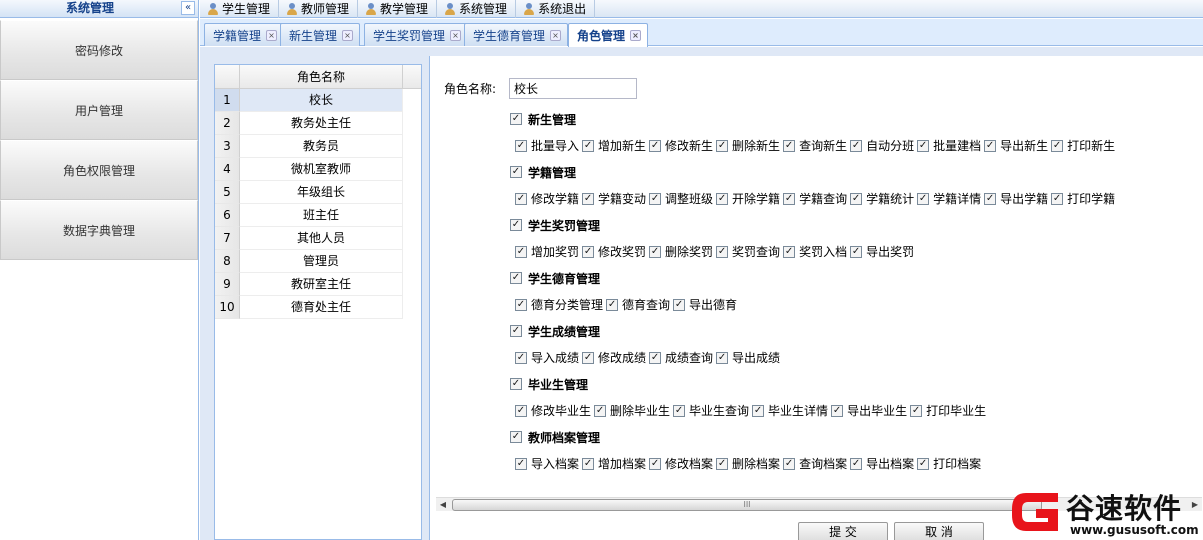 Image resolution: width=1203 pixels, height=540 pixels. I want to click on tab: 角色管理 ×, so click(608, 35).